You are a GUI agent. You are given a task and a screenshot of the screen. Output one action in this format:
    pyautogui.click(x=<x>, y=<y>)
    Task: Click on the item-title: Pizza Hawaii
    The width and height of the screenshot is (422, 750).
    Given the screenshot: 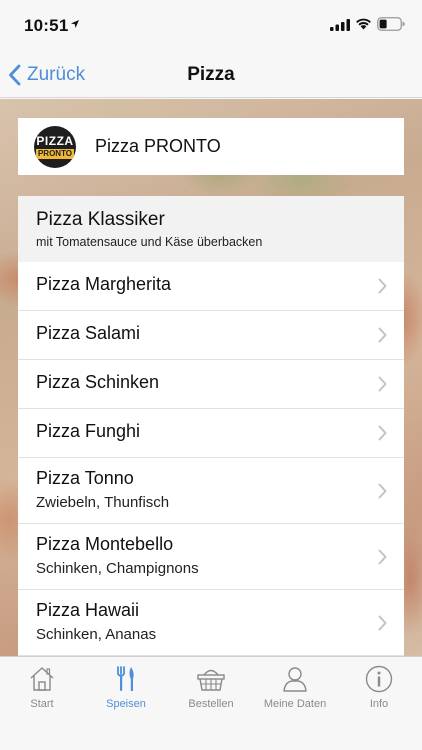 What is the action you would take?
    pyautogui.click(x=88, y=610)
    